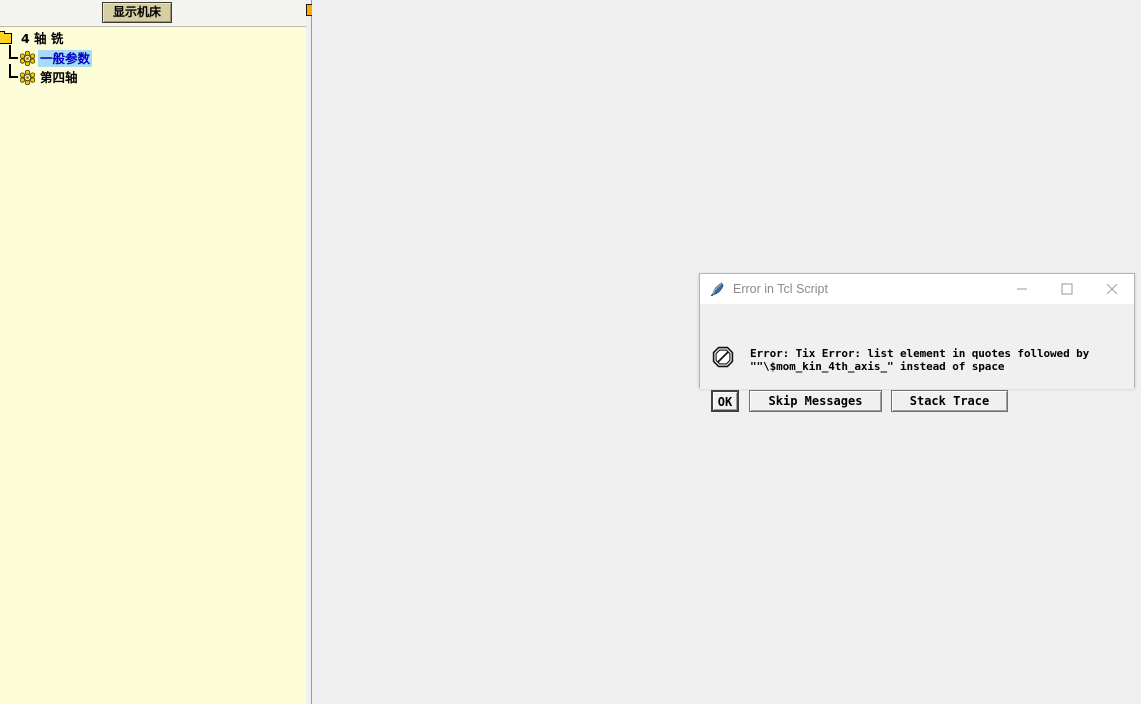  Describe the element at coordinates (6, 37) in the screenshot. I see `folder-icon` at that location.